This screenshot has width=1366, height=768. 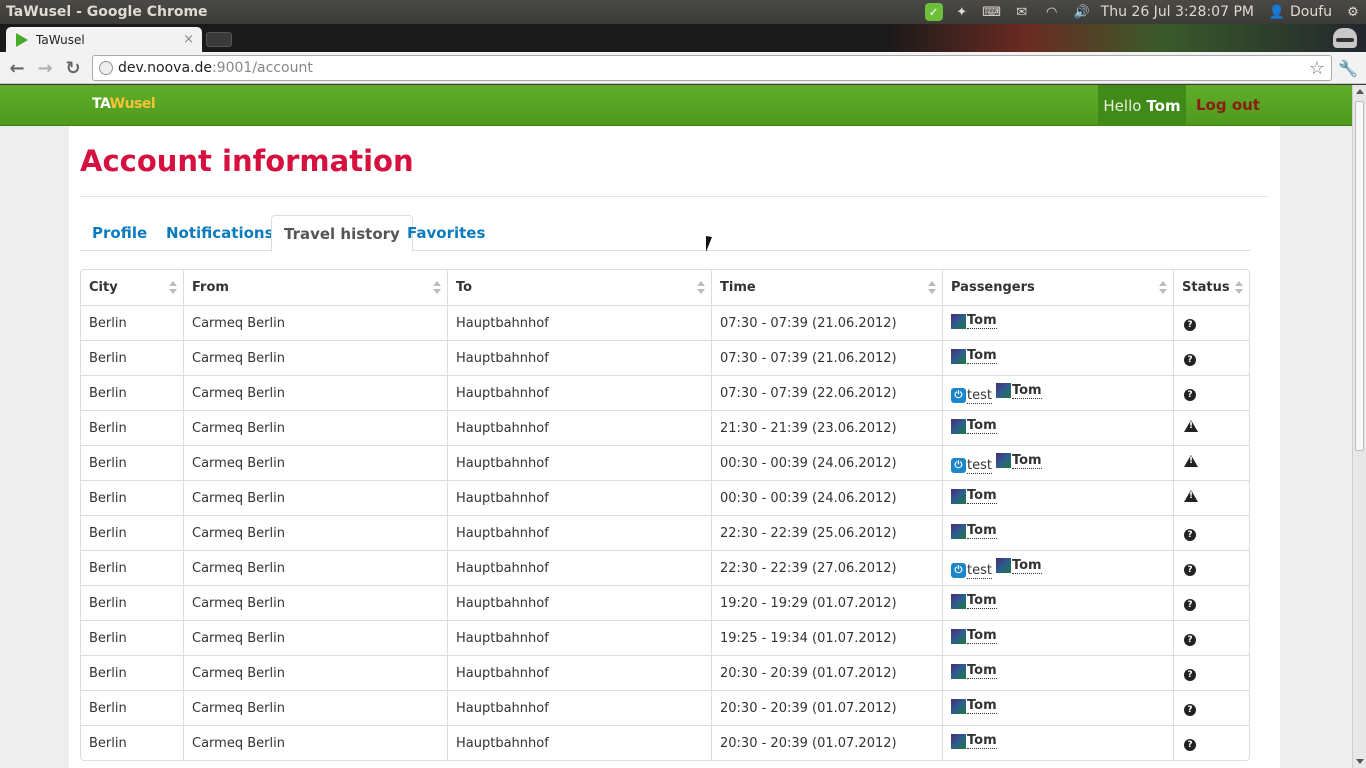 I want to click on new-tab-button, so click(x=219, y=39).